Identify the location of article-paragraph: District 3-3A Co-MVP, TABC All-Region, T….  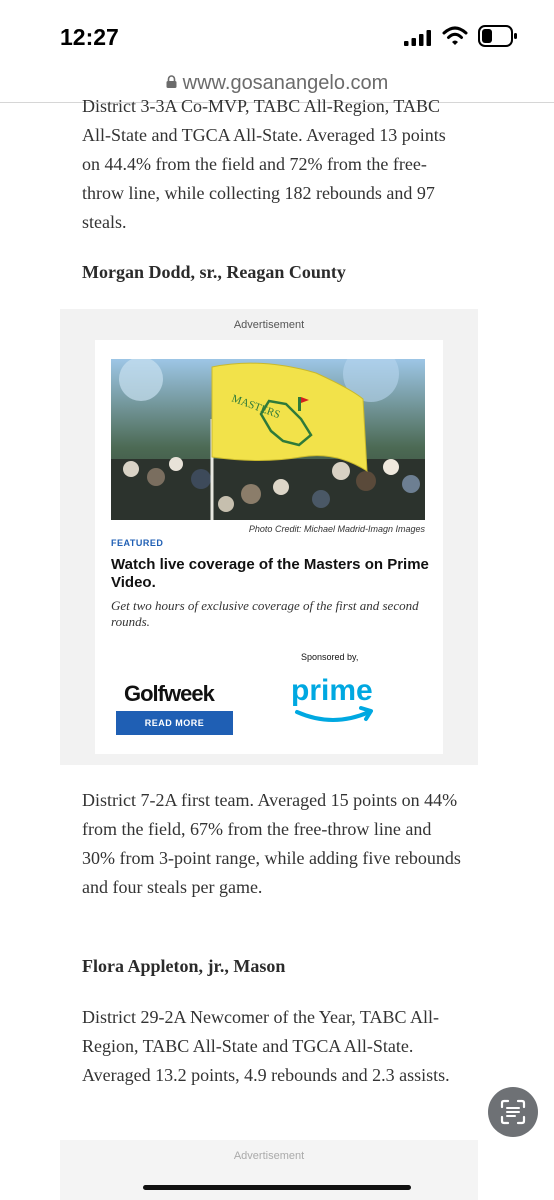
(264, 164).